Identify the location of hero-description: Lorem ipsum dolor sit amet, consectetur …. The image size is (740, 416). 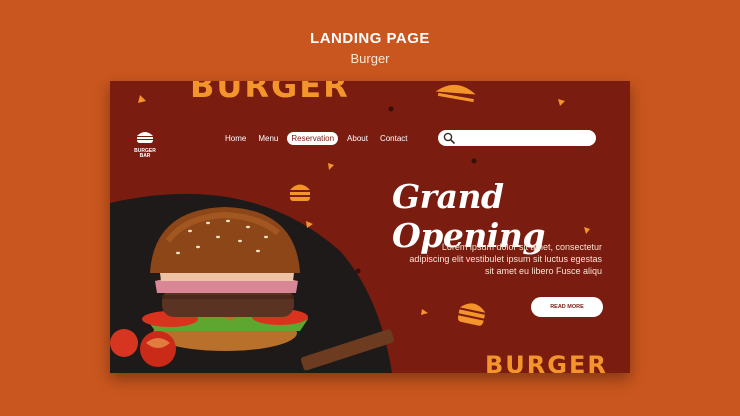
(505, 259).